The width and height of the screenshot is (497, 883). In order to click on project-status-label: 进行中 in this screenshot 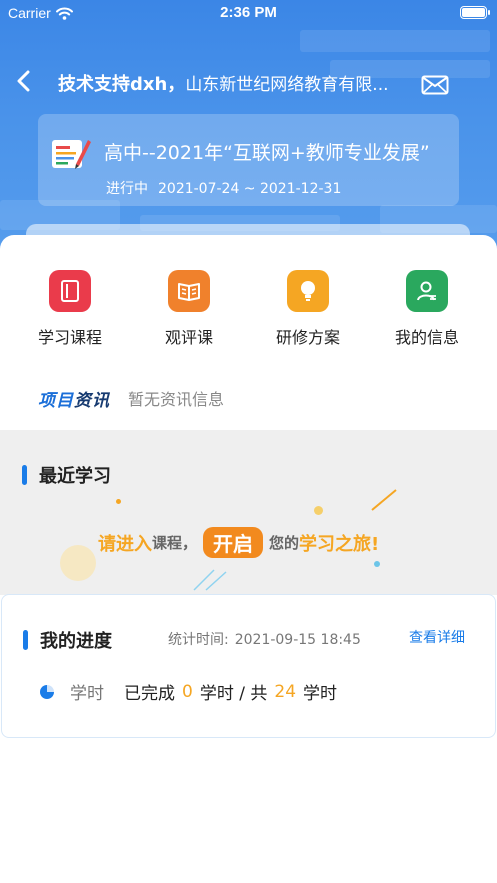, I will do `click(127, 189)`.